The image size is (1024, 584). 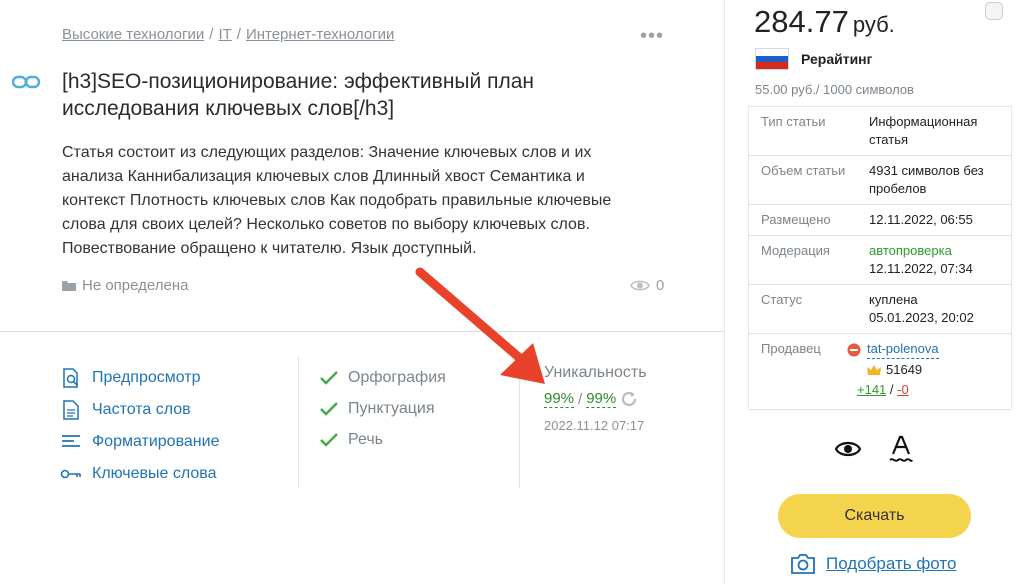 I want to click on info-row-moderation: Модерация автопроверка 12.11.2022, 07:34, so click(x=880, y=260).